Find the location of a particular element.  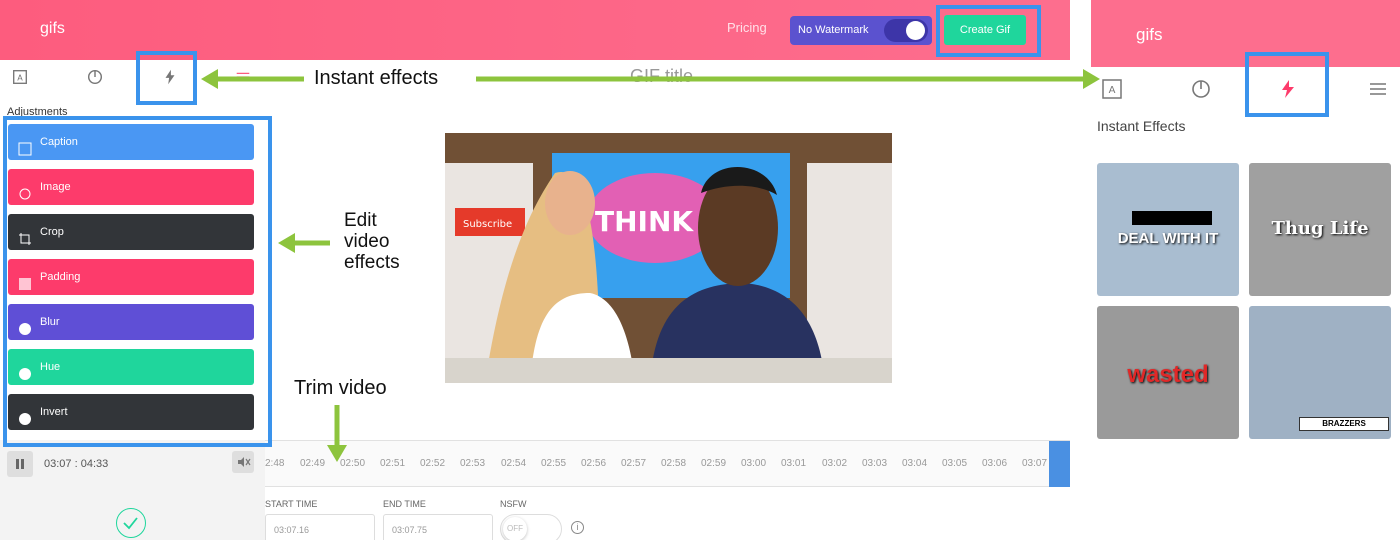

effect-brazzers: BRAZZERS is located at coordinates (1320, 372).